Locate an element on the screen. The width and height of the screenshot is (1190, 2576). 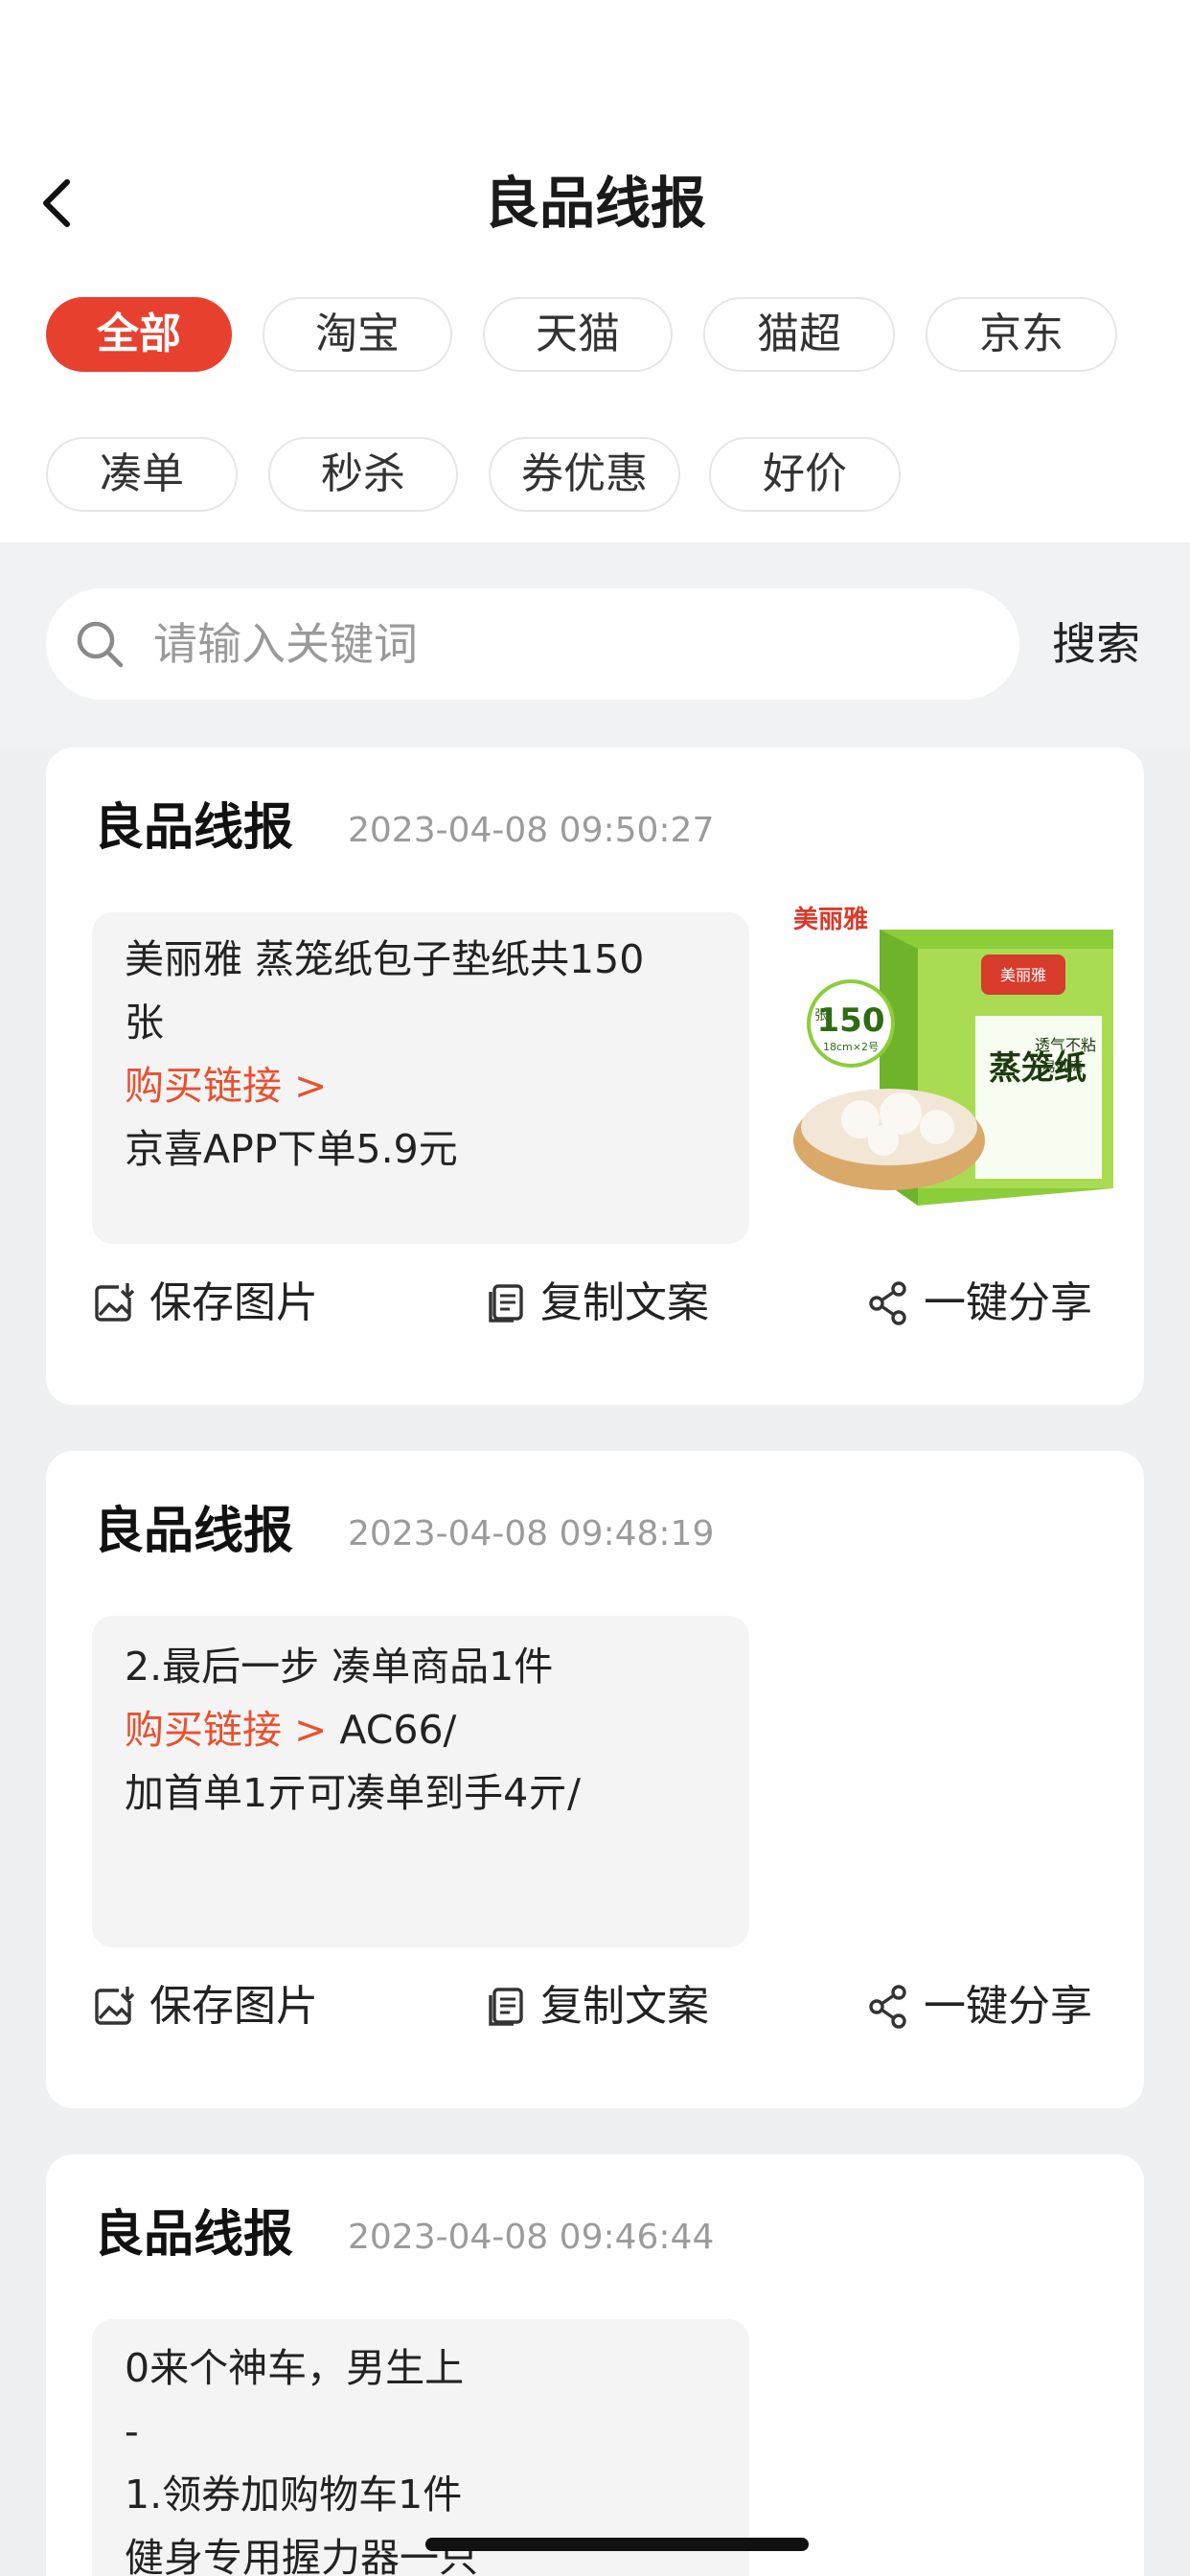
content-line: 张 is located at coordinates (144, 1023).